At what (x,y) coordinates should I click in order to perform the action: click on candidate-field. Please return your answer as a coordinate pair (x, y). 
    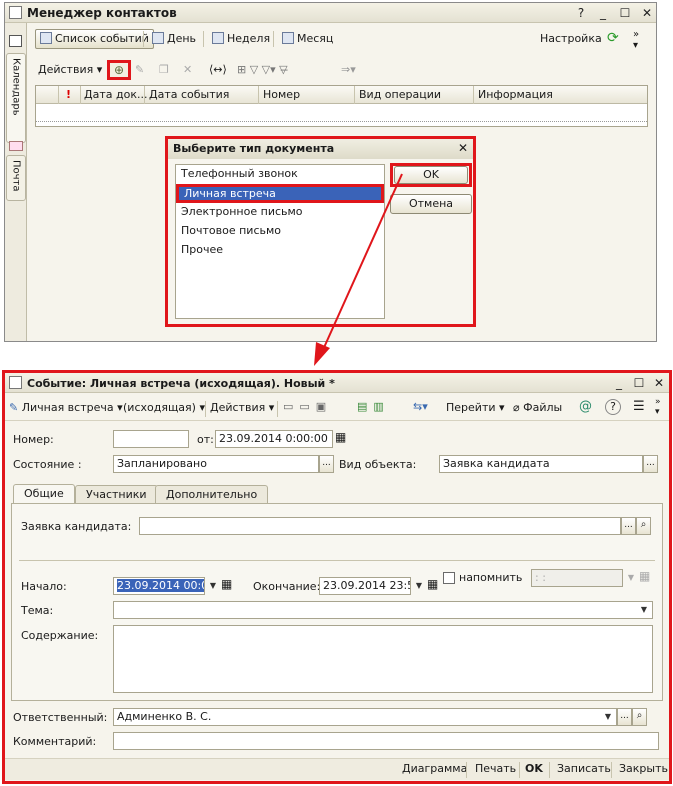
    Looking at the image, I should click on (380, 526).